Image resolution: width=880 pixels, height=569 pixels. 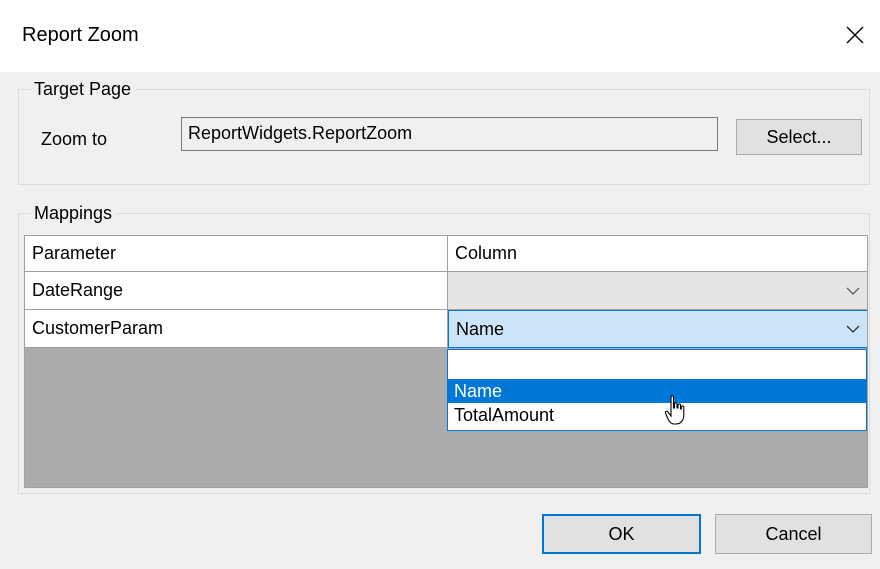 I want to click on zoom-to-label: Zoom to, so click(x=74, y=139).